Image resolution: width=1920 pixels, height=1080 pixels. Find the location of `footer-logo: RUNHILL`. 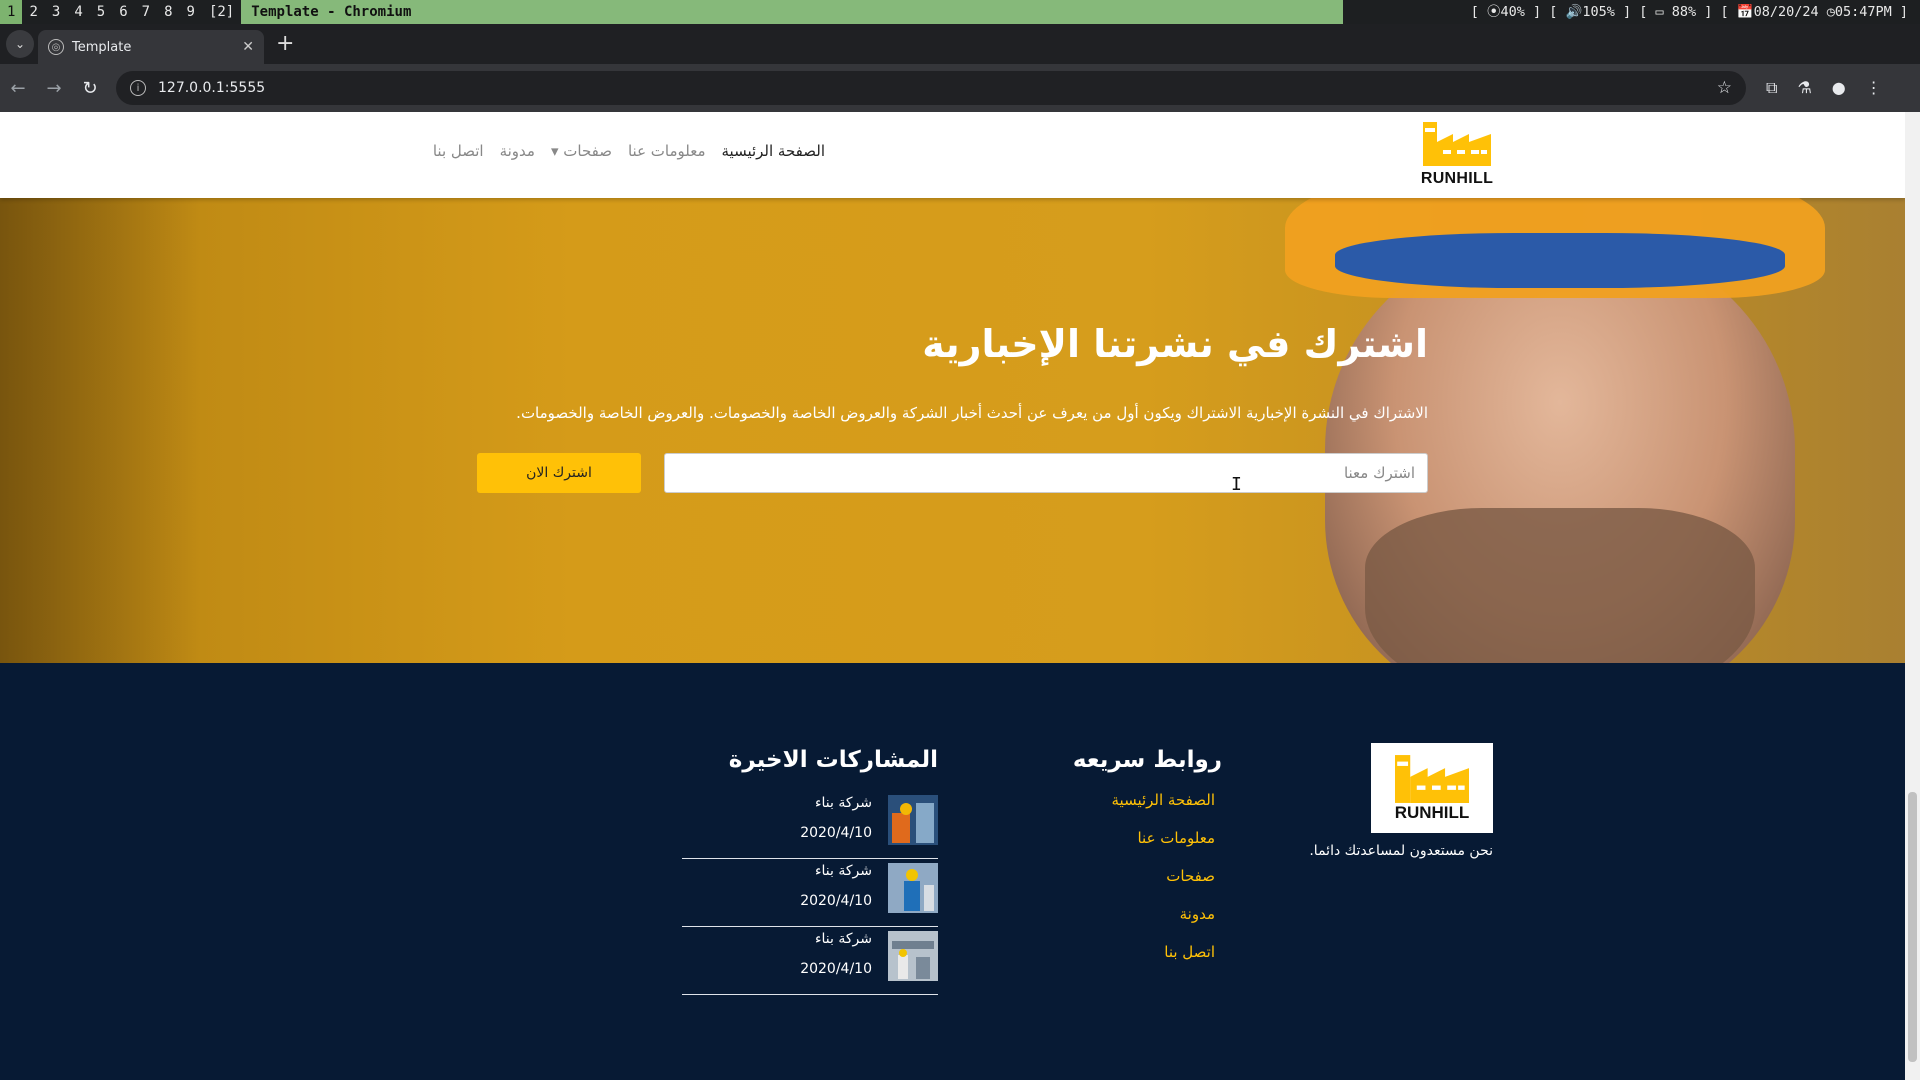

footer-logo: RUNHILL is located at coordinates (1432, 788).